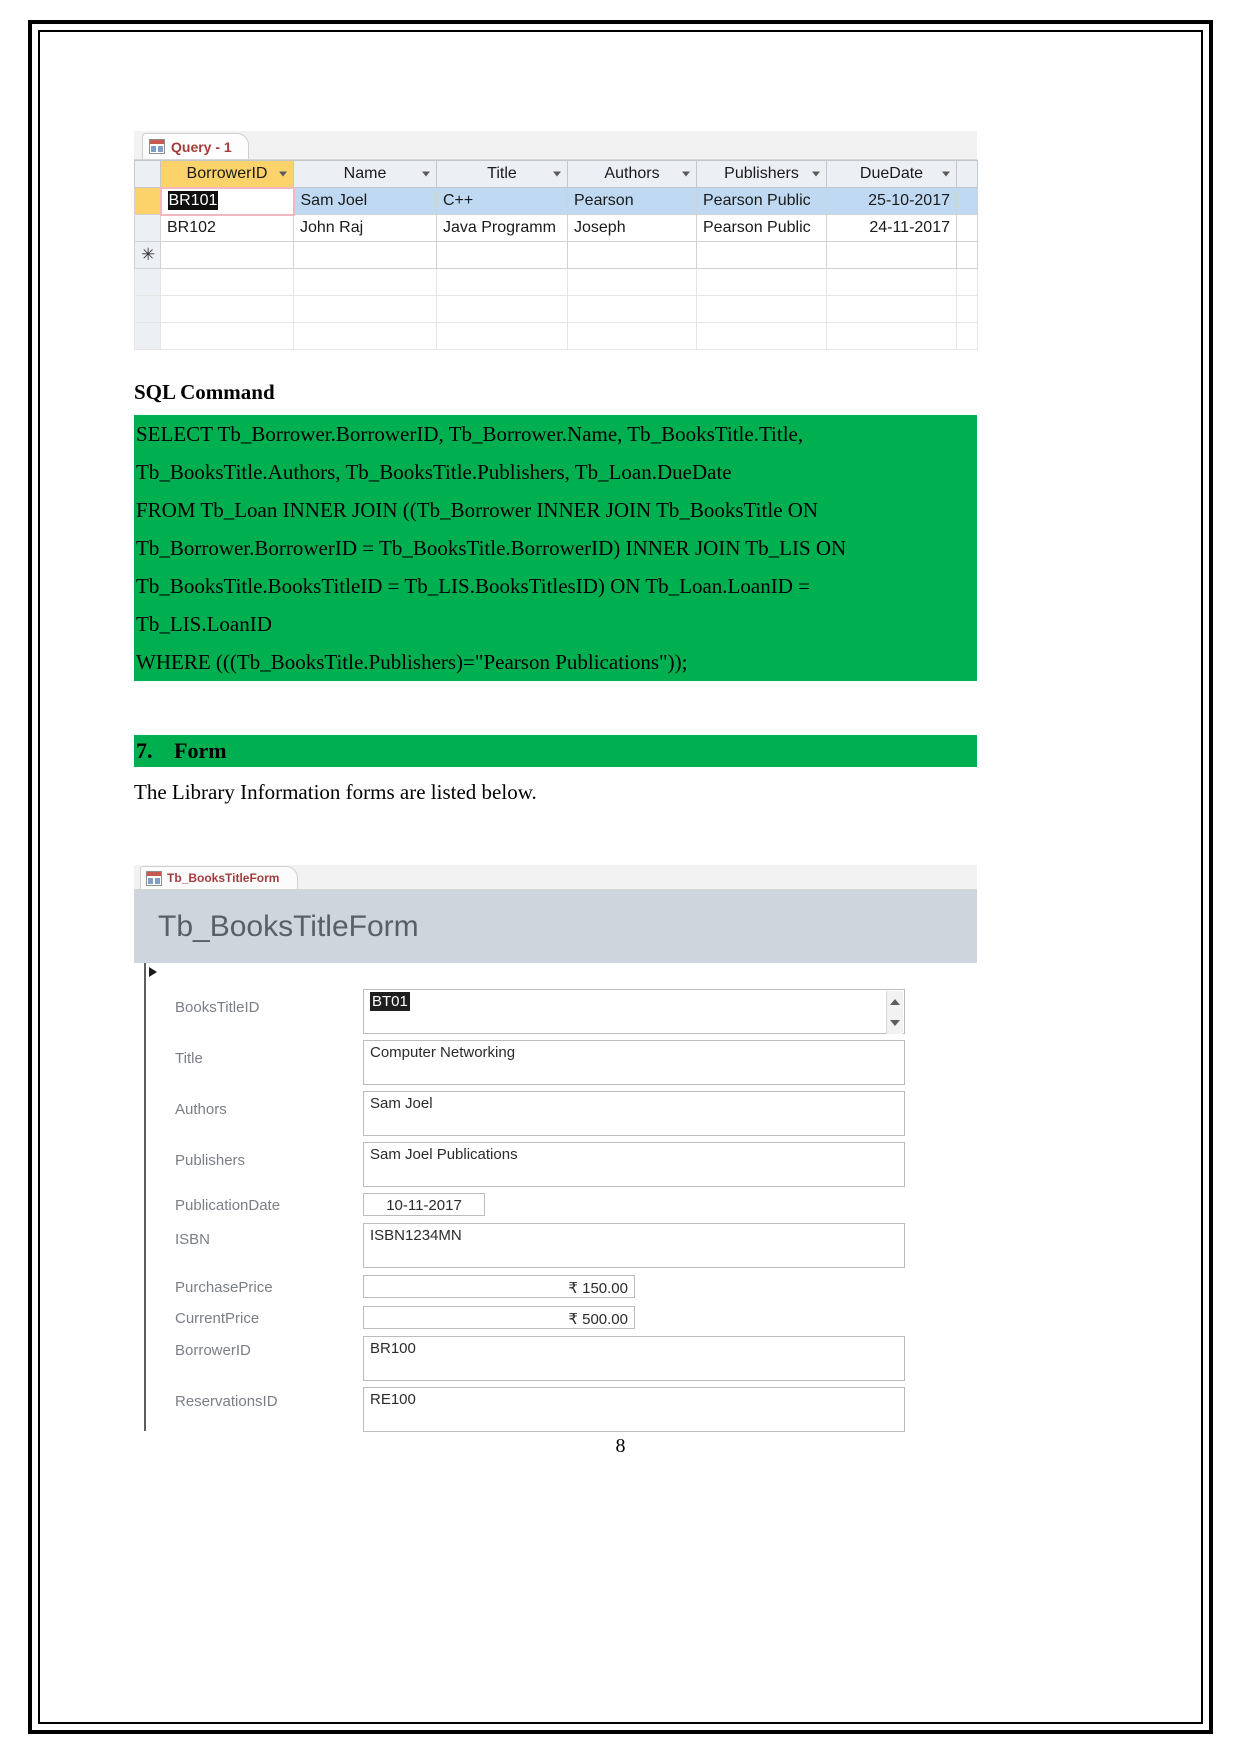 This screenshot has height=1754, width=1241. I want to click on bookstitleid-spinner, so click(894, 1012).